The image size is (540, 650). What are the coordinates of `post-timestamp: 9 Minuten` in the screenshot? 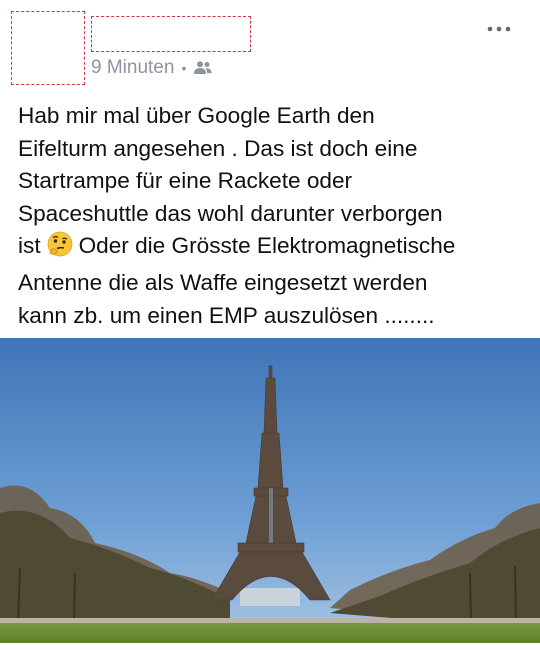 It's located at (132, 68).